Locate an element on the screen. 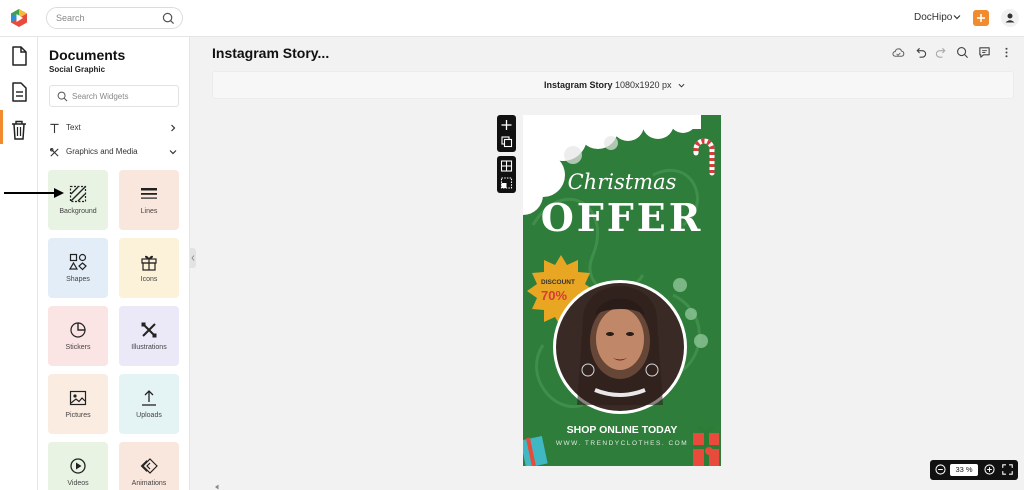 The image size is (1024, 490). chevron-right-icon is located at coordinates (173, 128).